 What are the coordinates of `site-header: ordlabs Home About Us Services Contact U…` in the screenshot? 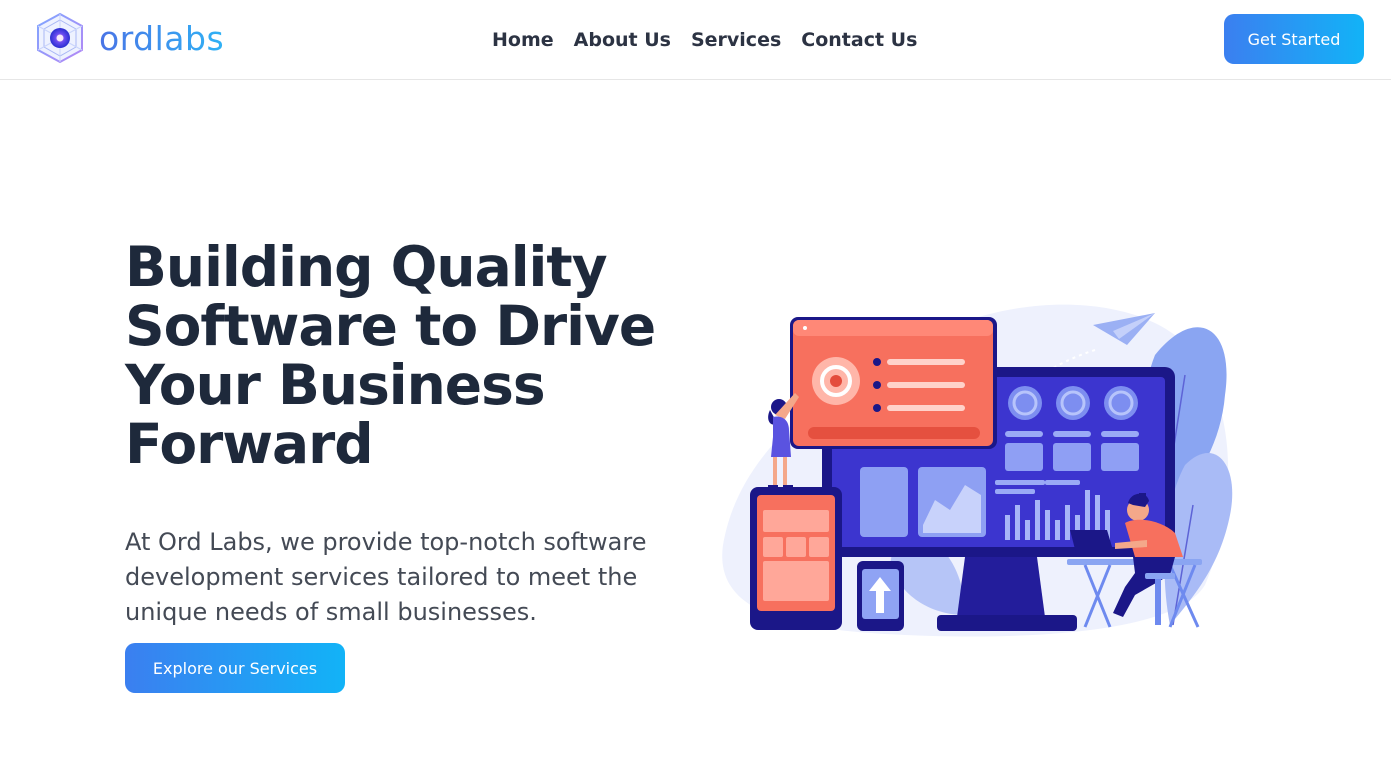 It's located at (695, 40).